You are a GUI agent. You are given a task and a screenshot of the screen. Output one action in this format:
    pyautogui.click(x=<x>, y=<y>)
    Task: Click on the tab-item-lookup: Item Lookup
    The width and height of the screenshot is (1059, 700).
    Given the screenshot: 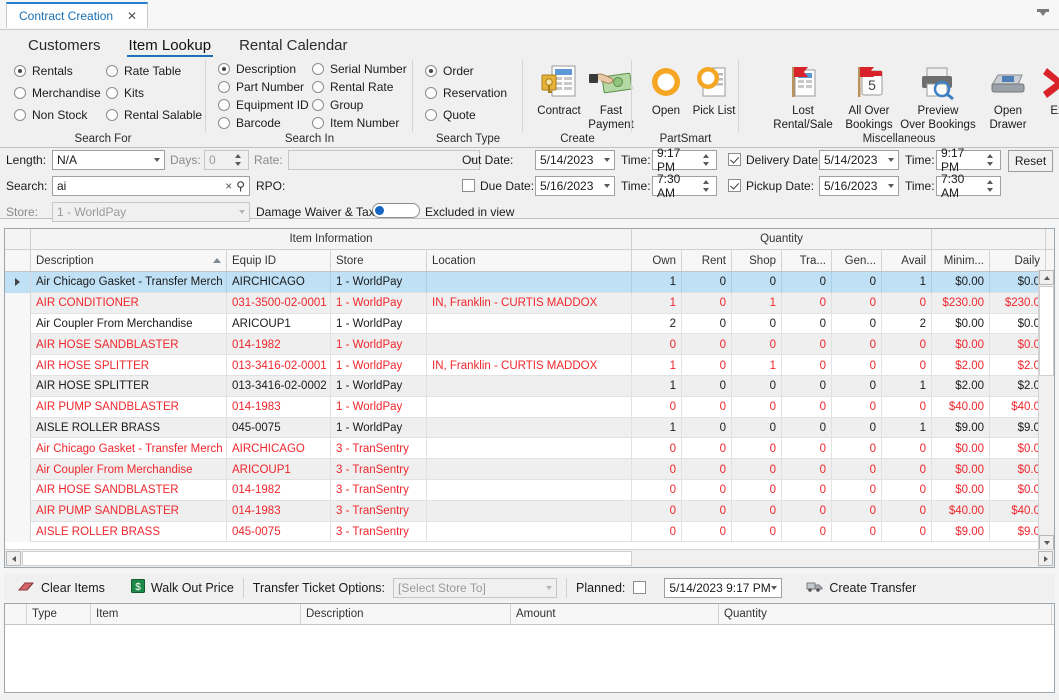 What is the action you would take?
    pyautogui.click(x=170, y=47)
    